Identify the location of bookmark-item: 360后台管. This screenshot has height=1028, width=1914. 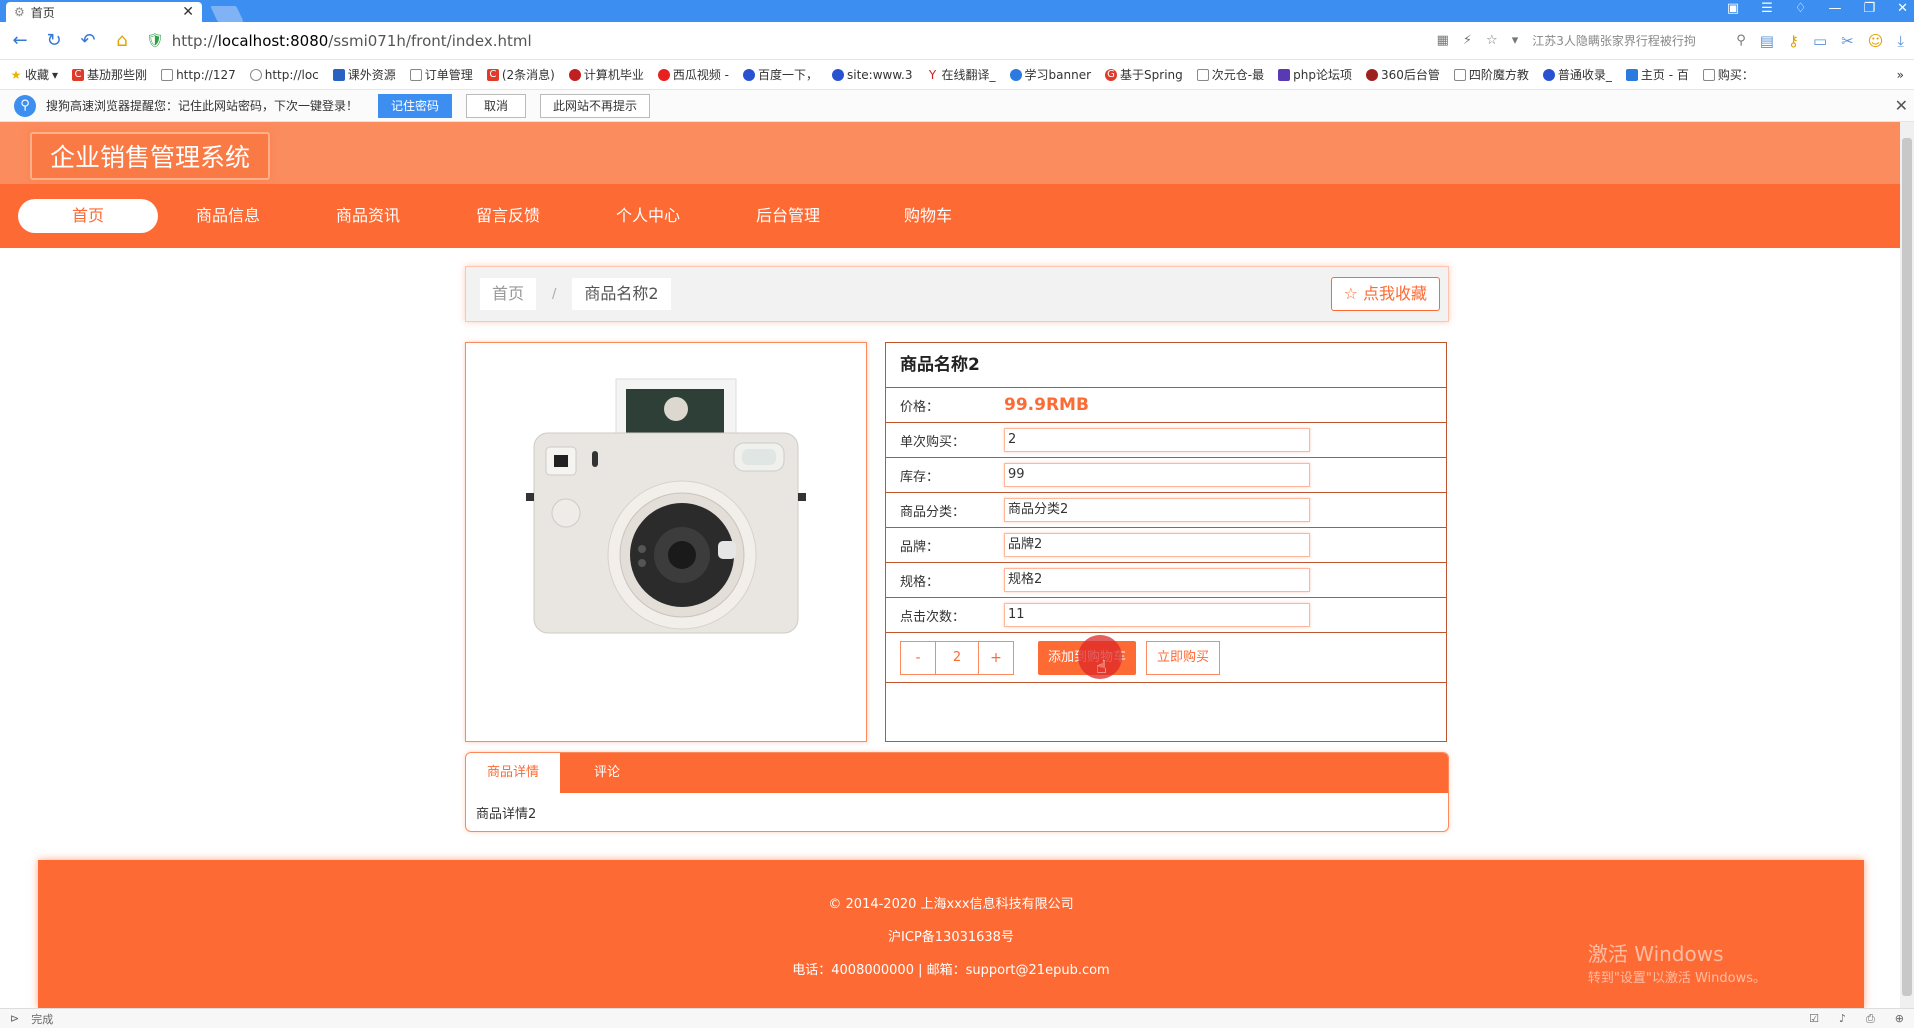
(1402, 74).